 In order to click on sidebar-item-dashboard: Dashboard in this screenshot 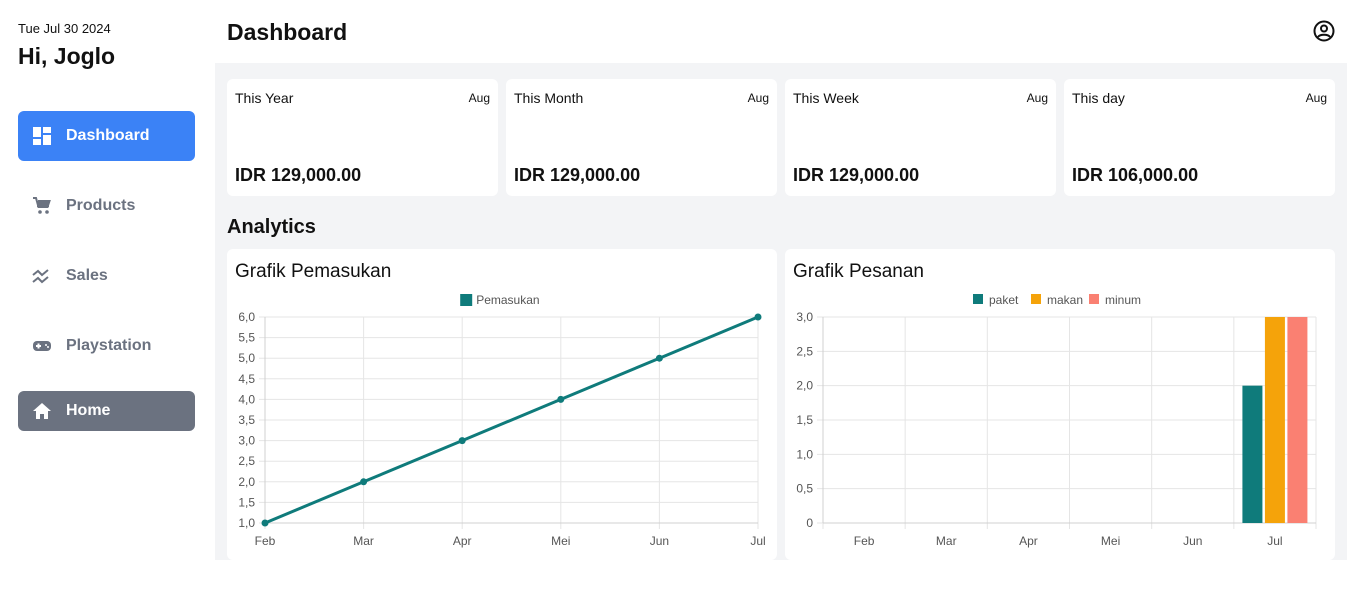, I will do `click(106, 136)`.